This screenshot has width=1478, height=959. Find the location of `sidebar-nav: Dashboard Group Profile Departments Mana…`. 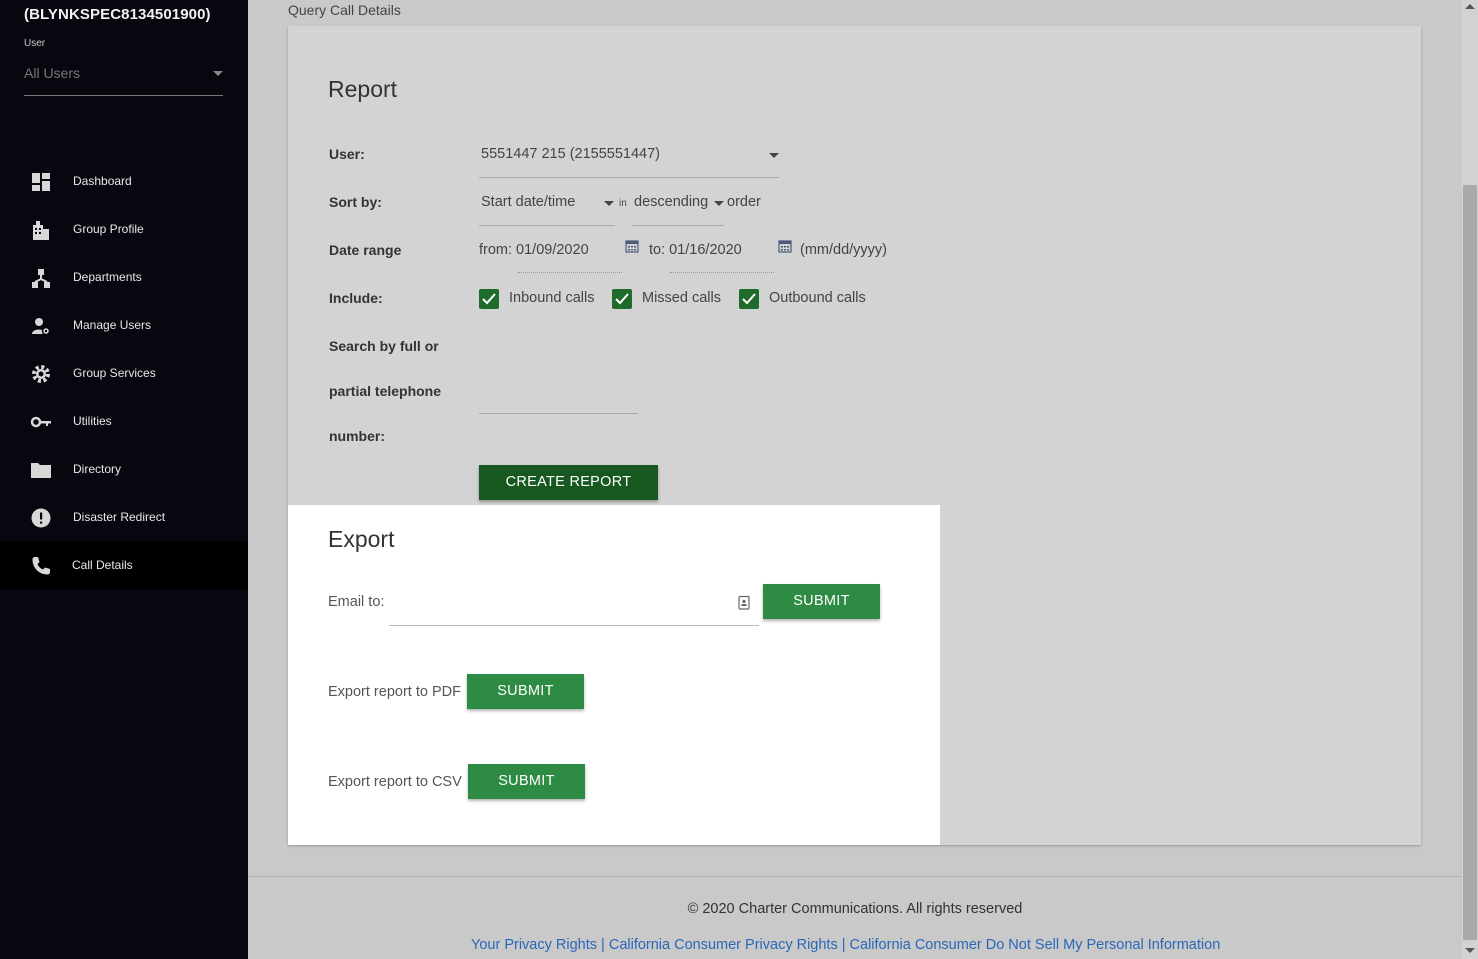

sidebar-nav: Dashboard Group Profile Departments Mana… is located at coordinates (124, 373).